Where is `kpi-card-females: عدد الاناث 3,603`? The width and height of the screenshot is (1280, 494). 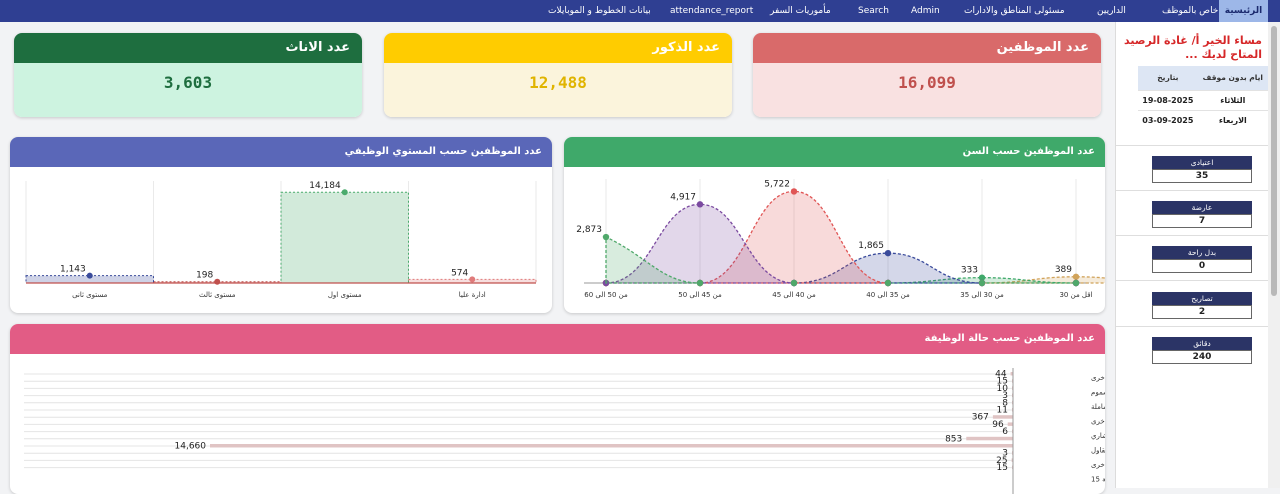 kpi-card-females: عدد الاناث 3,603 is located at coordinates (188, 75).